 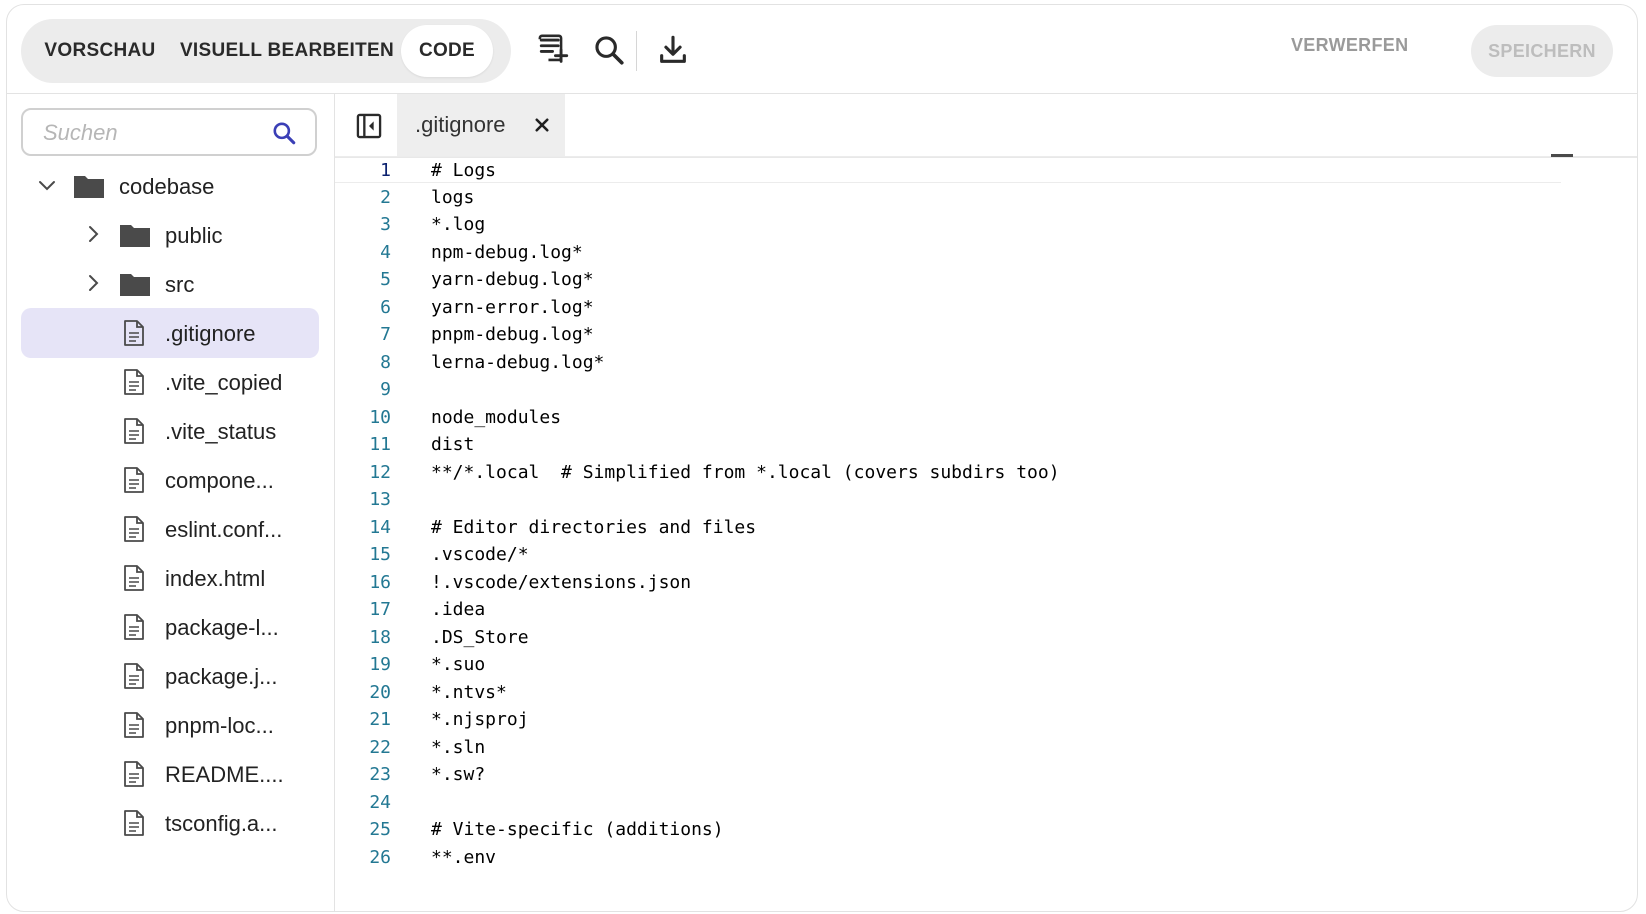 What do you see at coordinates (940, 554) in the screenshot?
I see `code-line: 15 .vscode/*` at bounding box center [940, 554].